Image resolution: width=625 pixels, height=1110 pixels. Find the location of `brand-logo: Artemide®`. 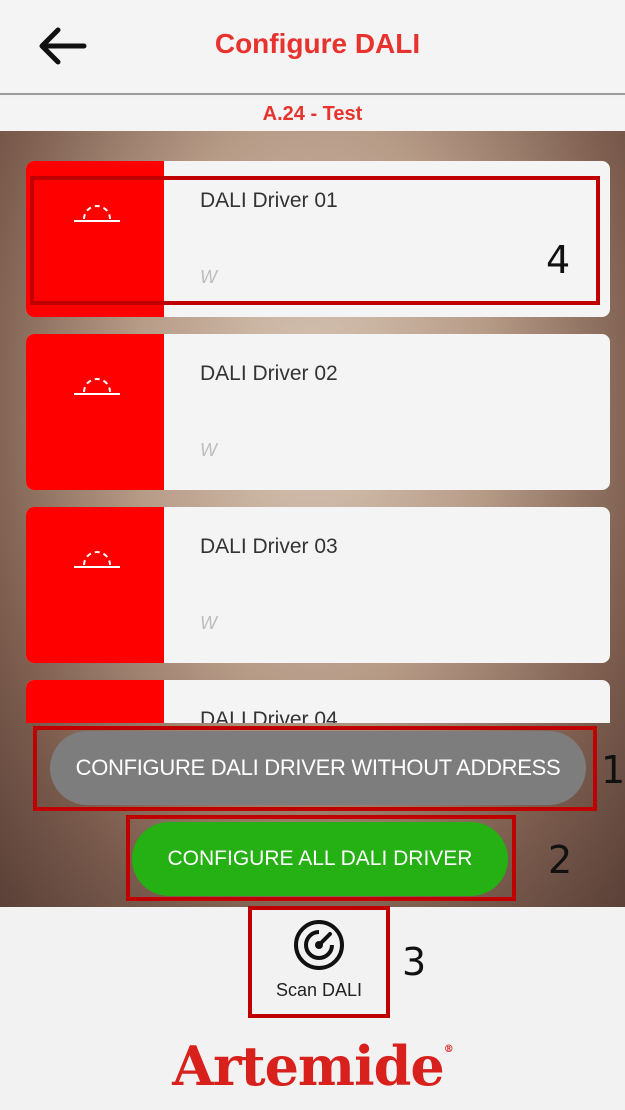

brand-logo: Artemide® is located at coordinates (312, 1066).